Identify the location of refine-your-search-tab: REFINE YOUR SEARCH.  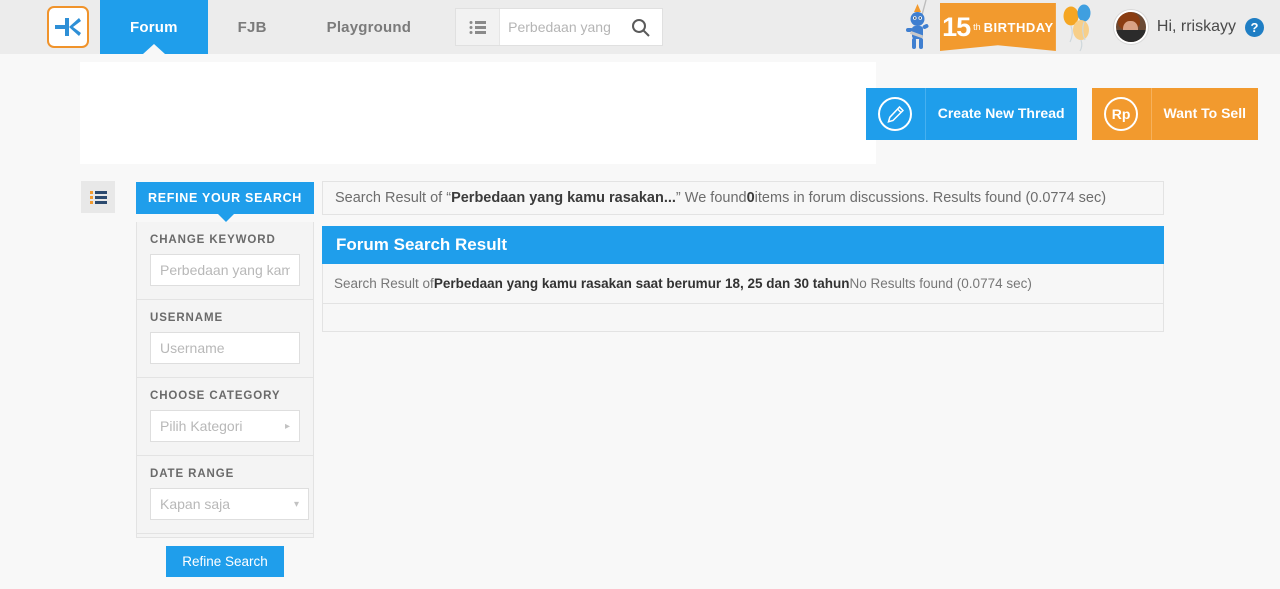
(225, 198).